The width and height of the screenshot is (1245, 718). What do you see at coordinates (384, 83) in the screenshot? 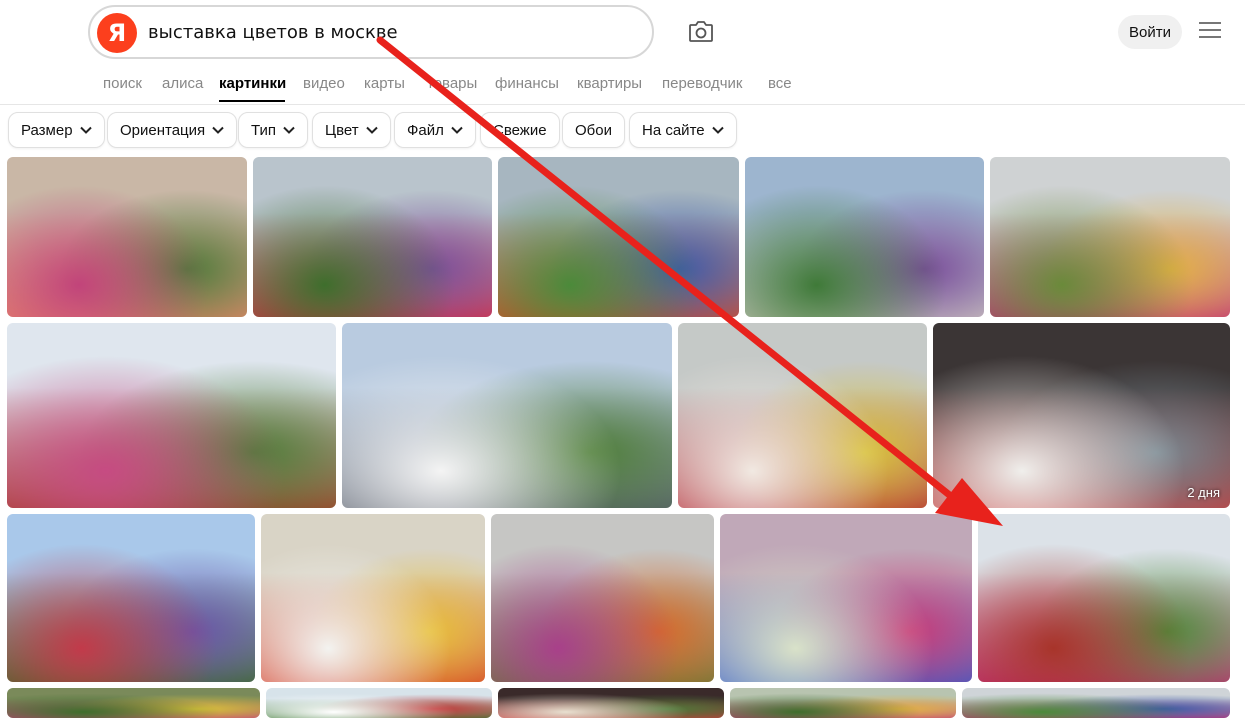
I see `tab-karty: карты` at bounding box center [384, 83].